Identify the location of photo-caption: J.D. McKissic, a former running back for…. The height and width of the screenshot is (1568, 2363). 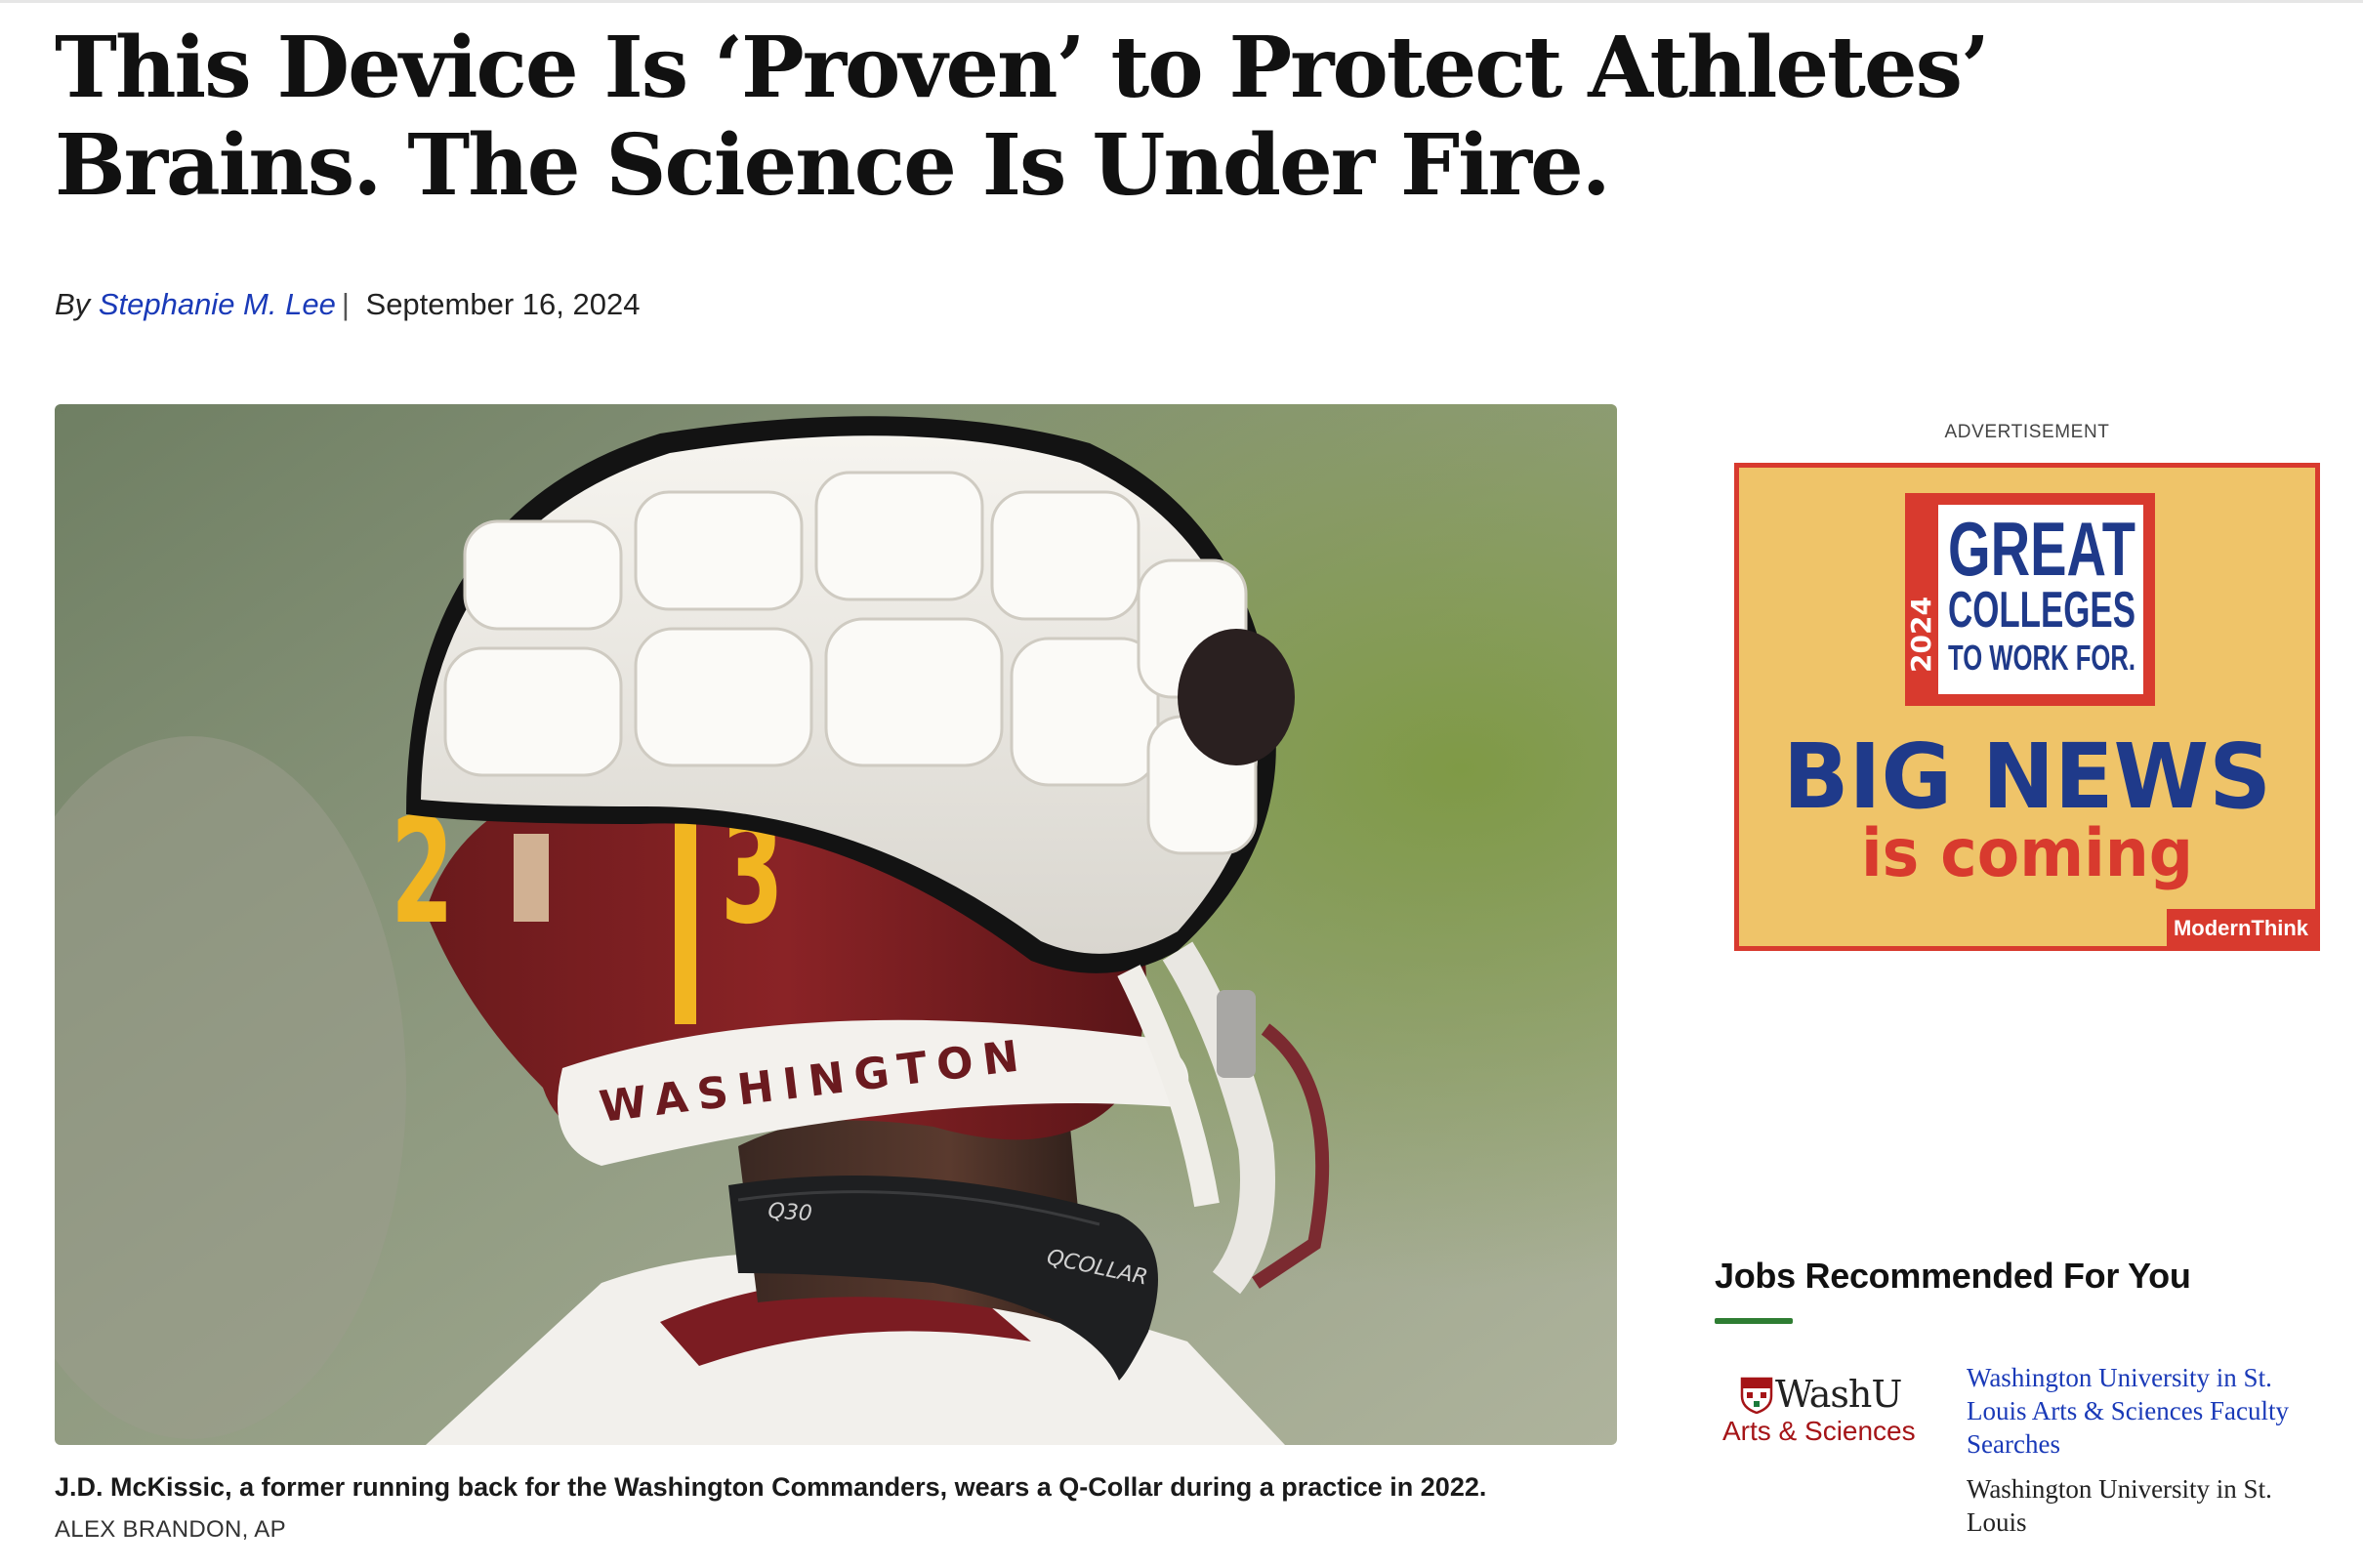
(771, 1487).